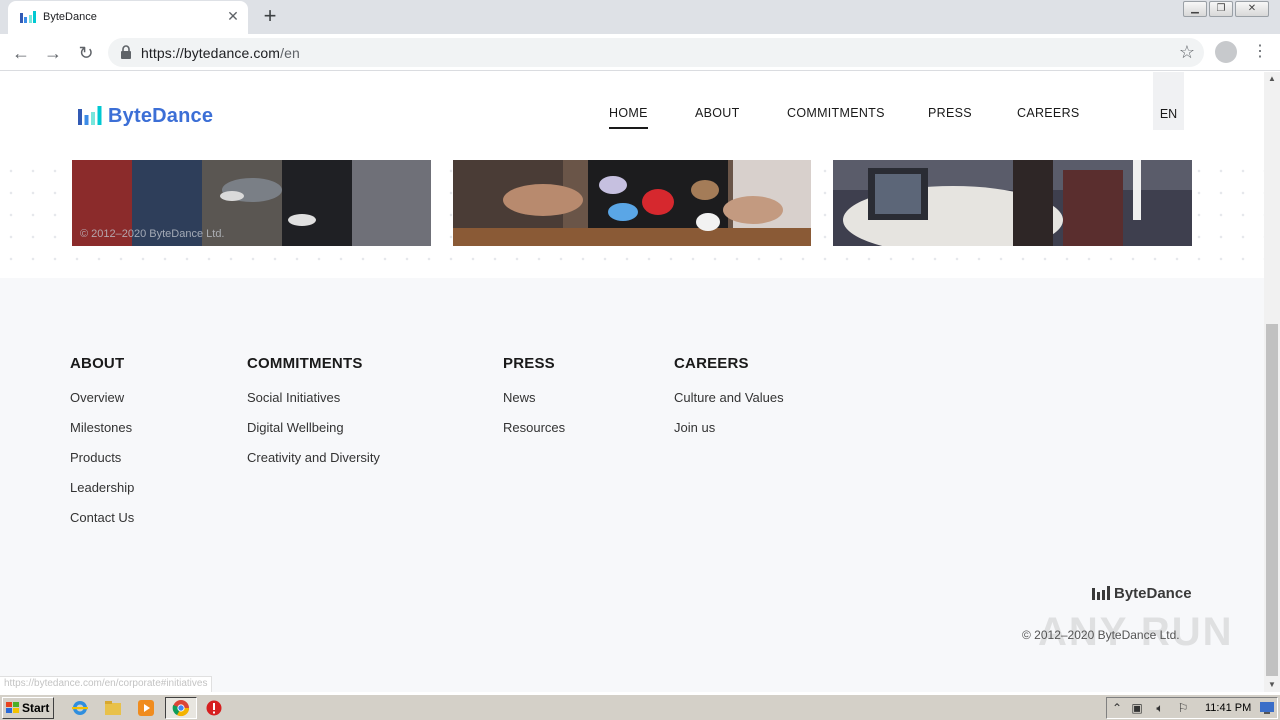  Describe the element at coordinates (1226, 52) in the screenshot. I see `profile-avatar-icon` at that location.